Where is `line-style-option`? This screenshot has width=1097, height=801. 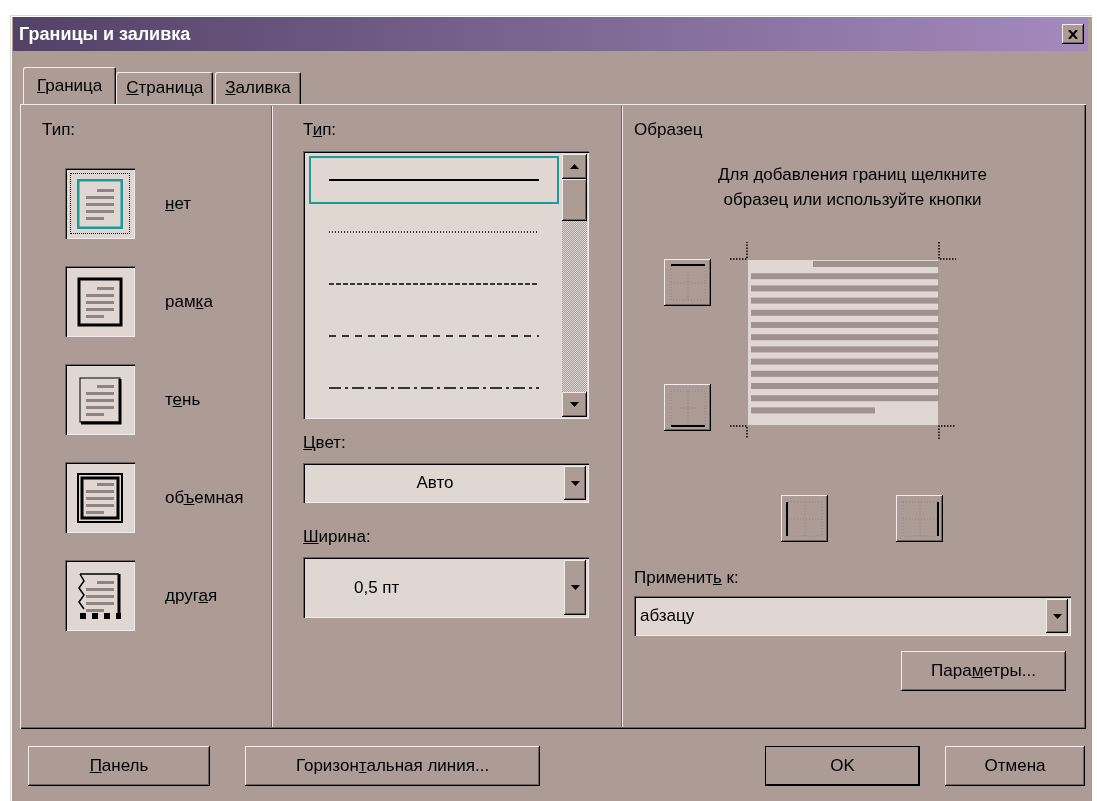 line-style-option is located at coordinates (434, 180).